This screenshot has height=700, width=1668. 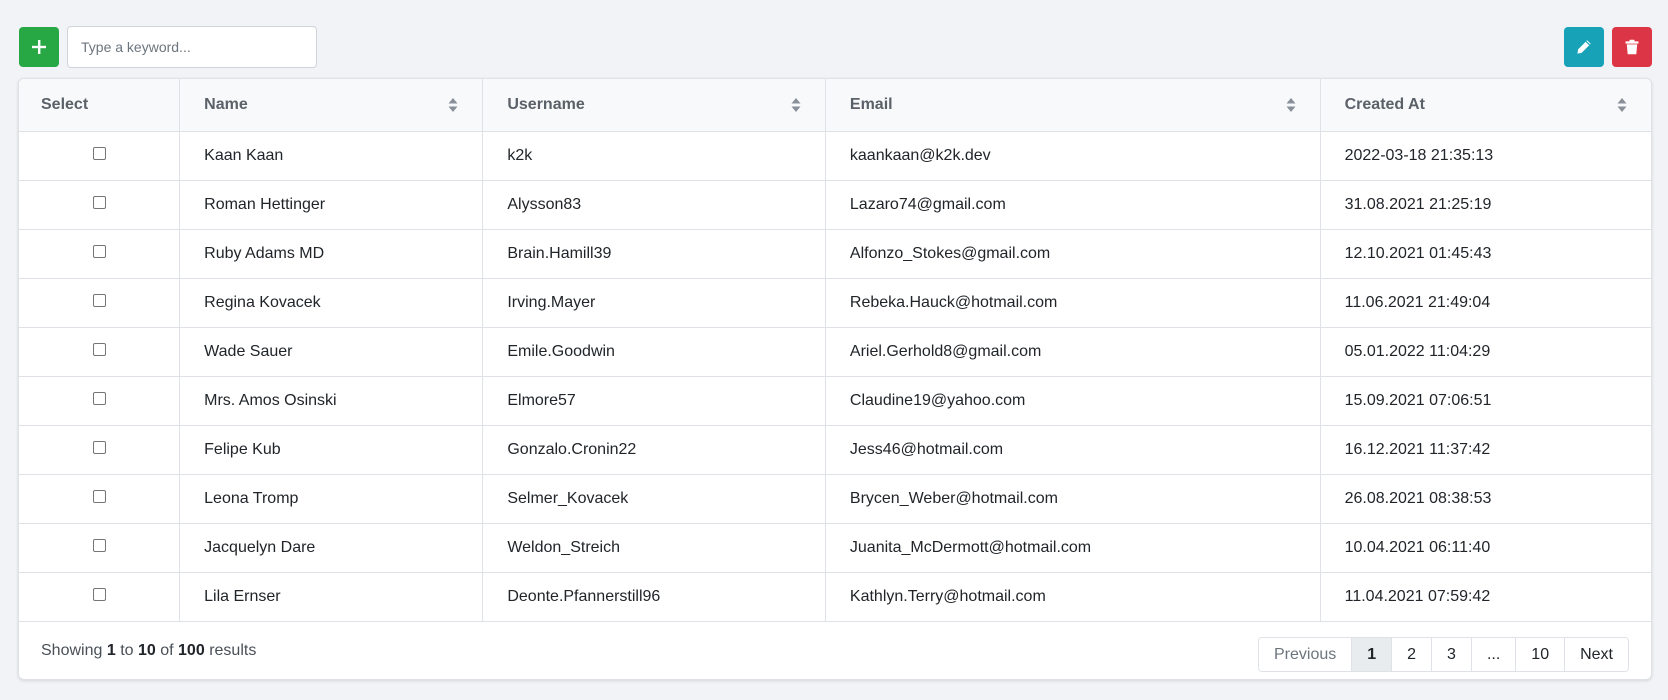 What do you see at coordinates (1452, 654) in the screenshot?
I see `pagination-page-3: 3` at bounding box center [1452, 654].